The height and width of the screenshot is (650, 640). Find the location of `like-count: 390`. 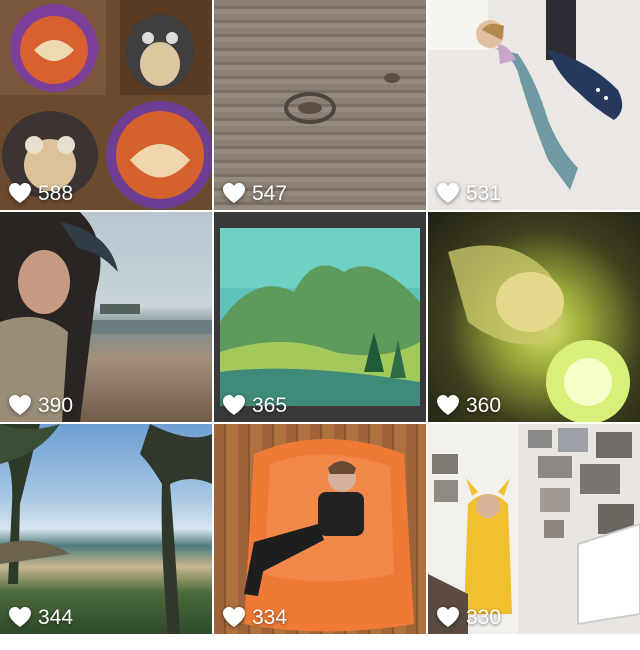

like-count: 390 is located at coordinates (40, 405).